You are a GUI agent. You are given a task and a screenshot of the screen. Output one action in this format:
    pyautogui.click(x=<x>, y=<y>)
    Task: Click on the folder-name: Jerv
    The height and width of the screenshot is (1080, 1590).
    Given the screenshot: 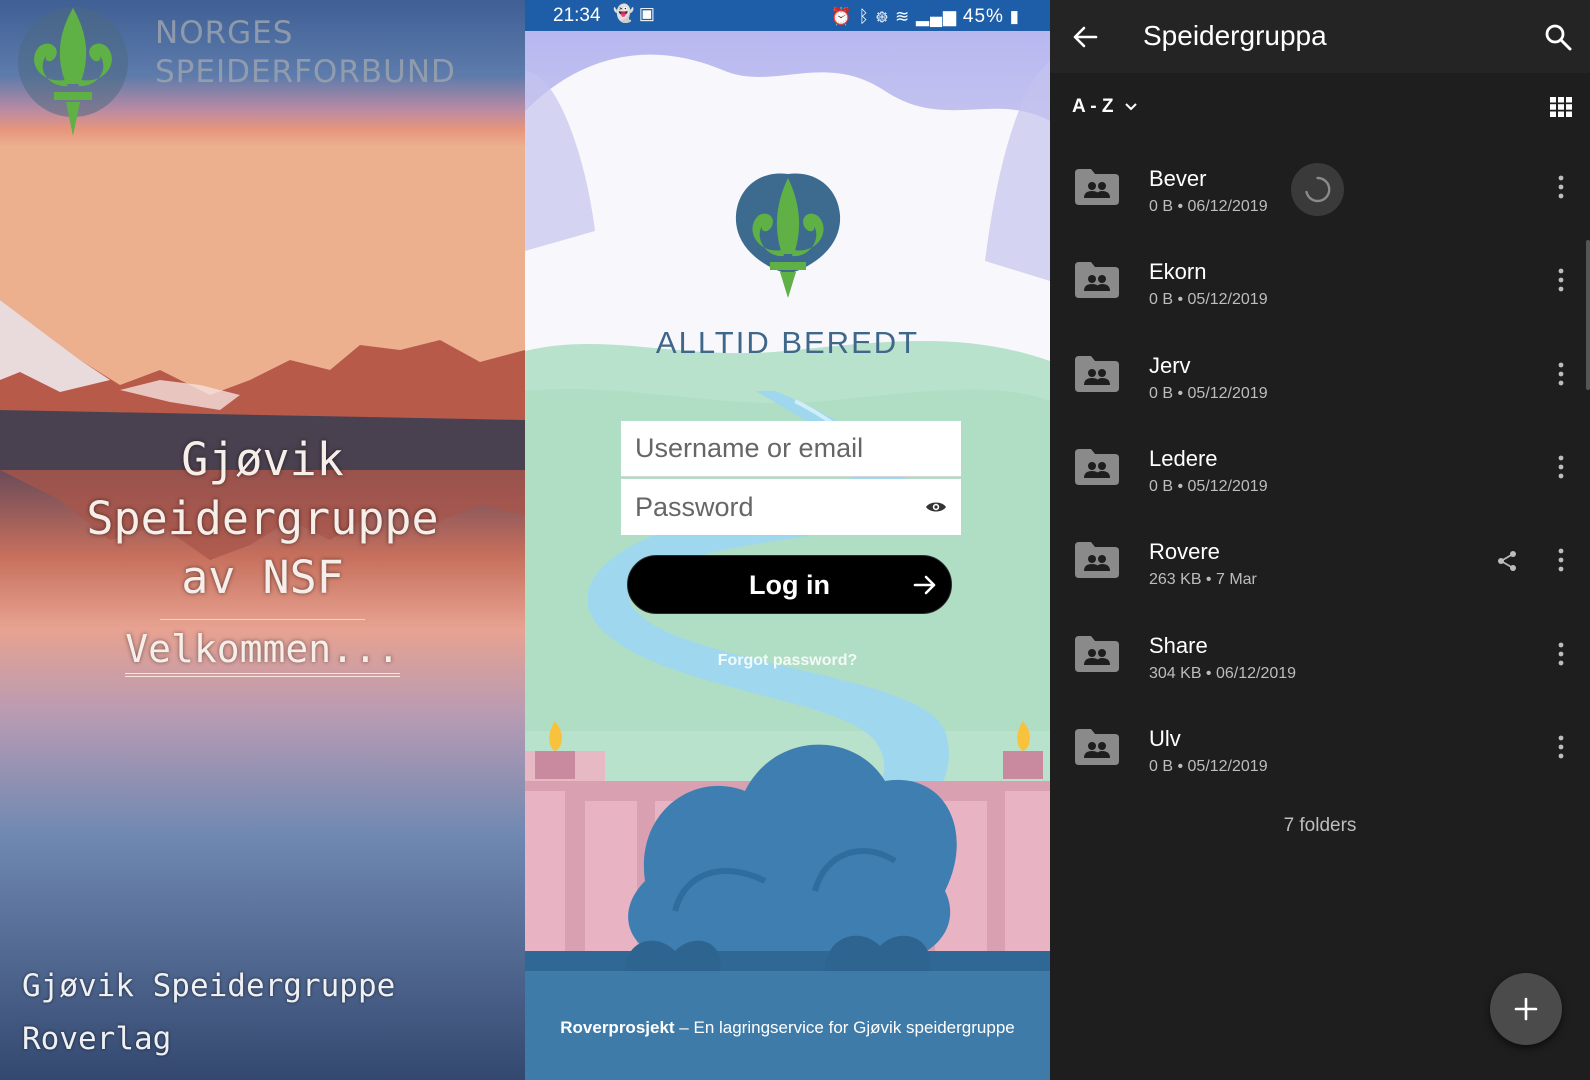 What is the action you would take?
    pyautogui.click(x=1170, y=365)
    